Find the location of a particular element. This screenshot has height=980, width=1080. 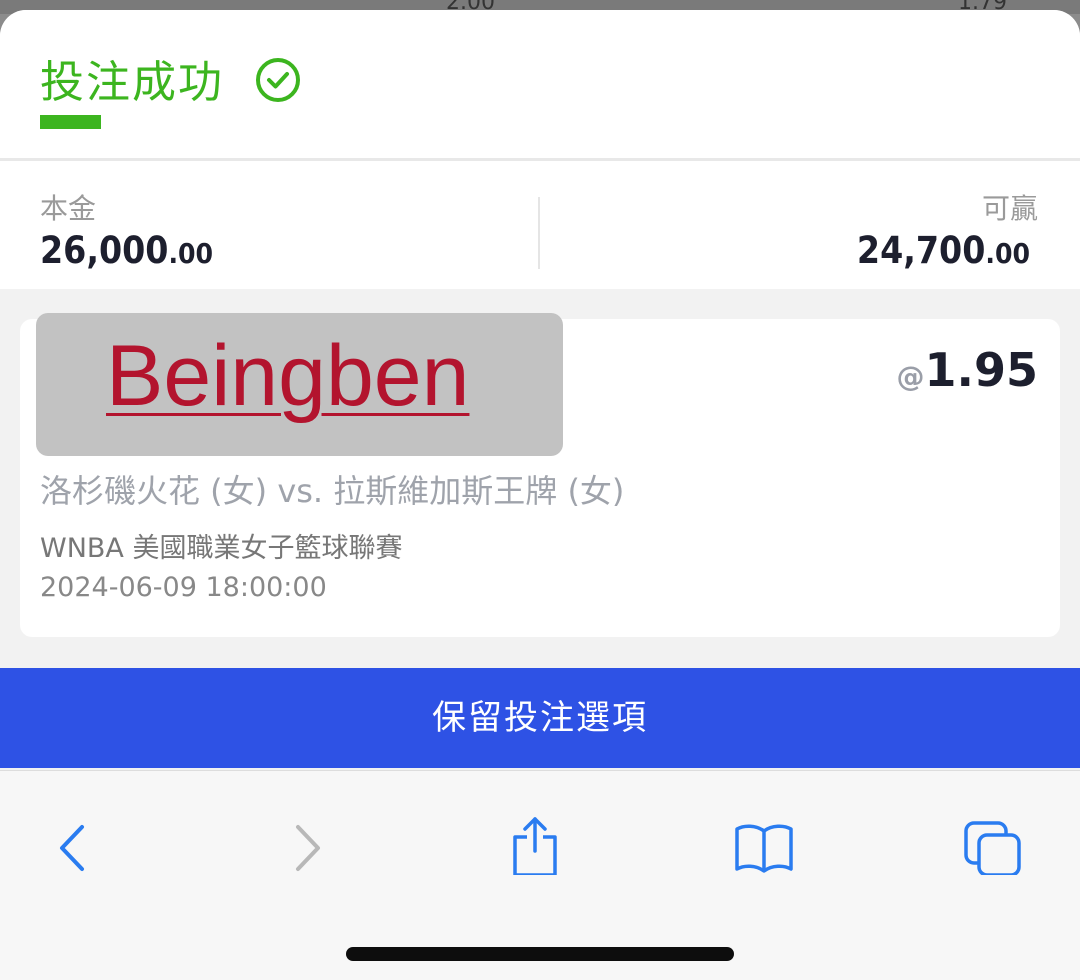

potential-win-cents: .00 is located at coordinates (1007, 253).